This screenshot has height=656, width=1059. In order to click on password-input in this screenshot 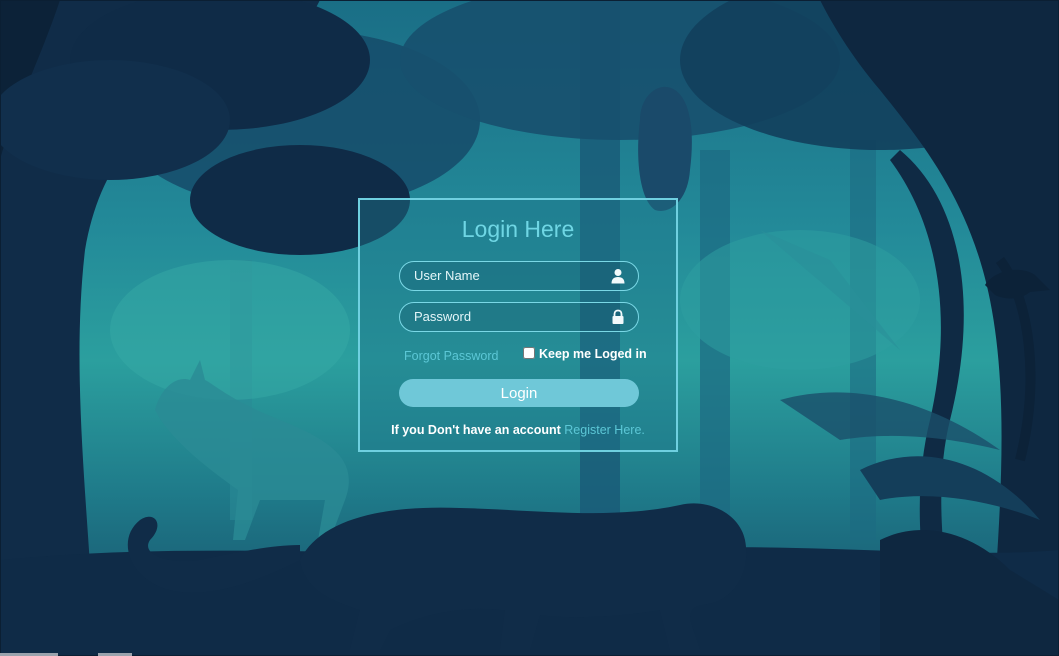, I will do `click(504, 316)`.